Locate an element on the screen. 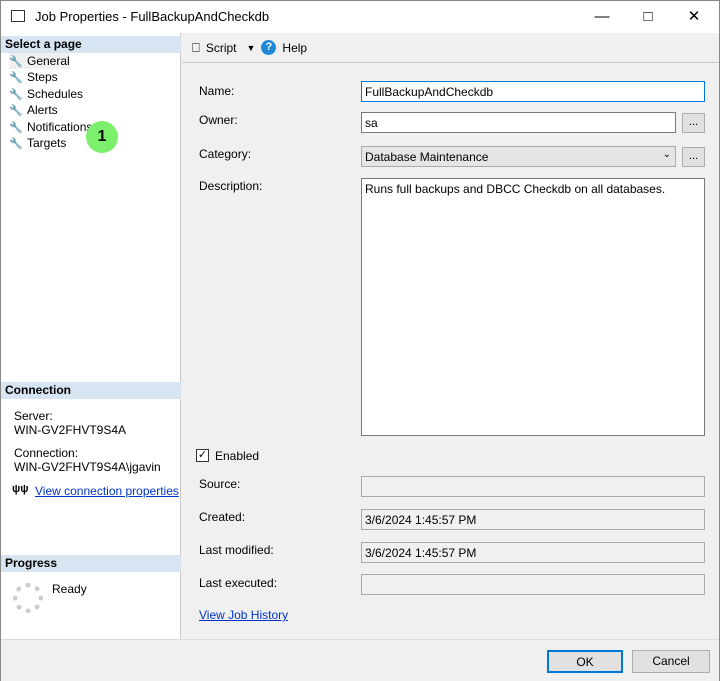 This screenshot has width=720, height=681. enabled-checkbox: ✓ is located at coordinates (202, 455).